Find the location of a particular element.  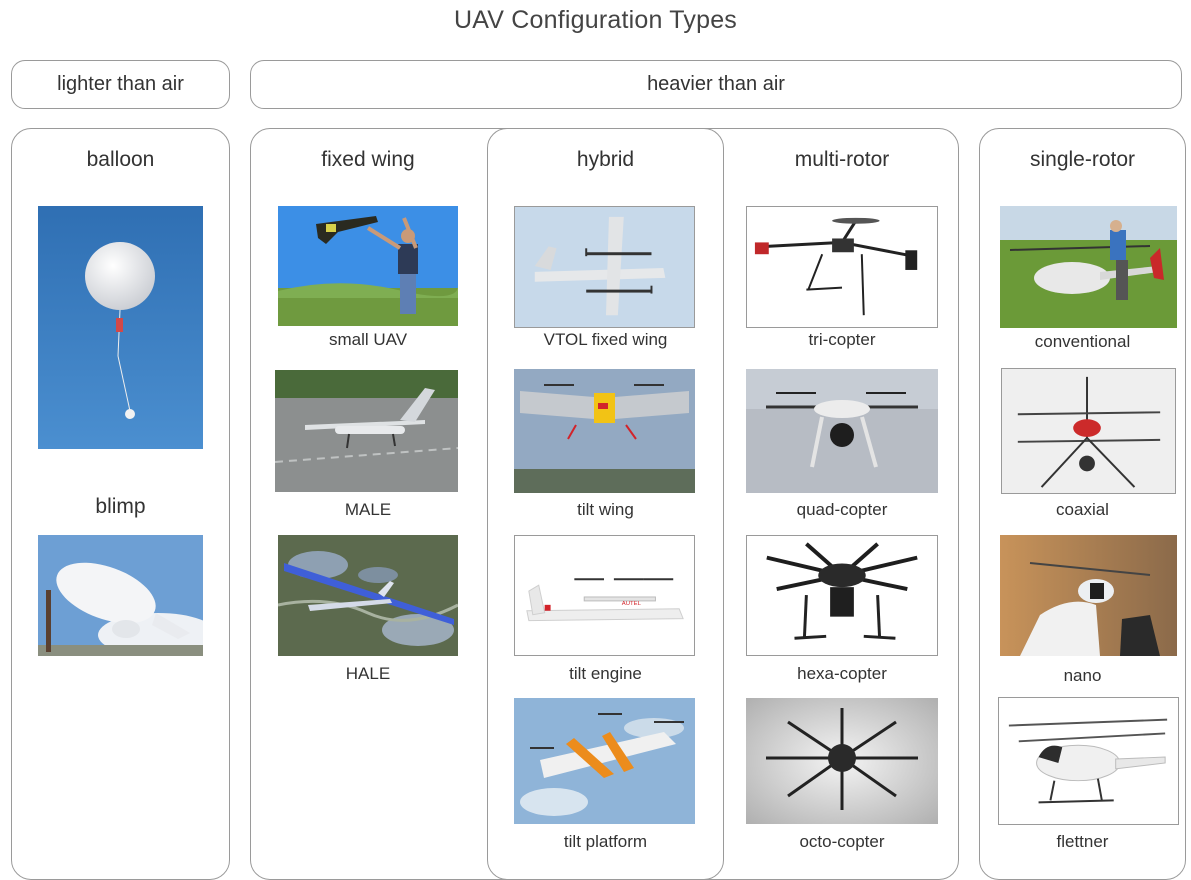

male-label: MALE is located at coordinates (368, 509).